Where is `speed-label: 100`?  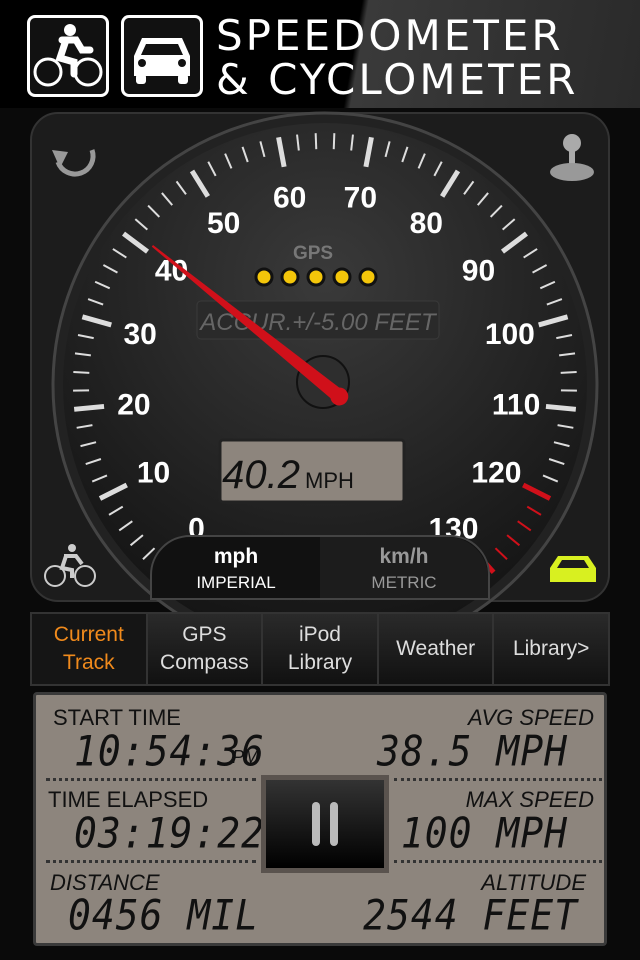 speed-label: 100 is located at coordinates (510, 334).